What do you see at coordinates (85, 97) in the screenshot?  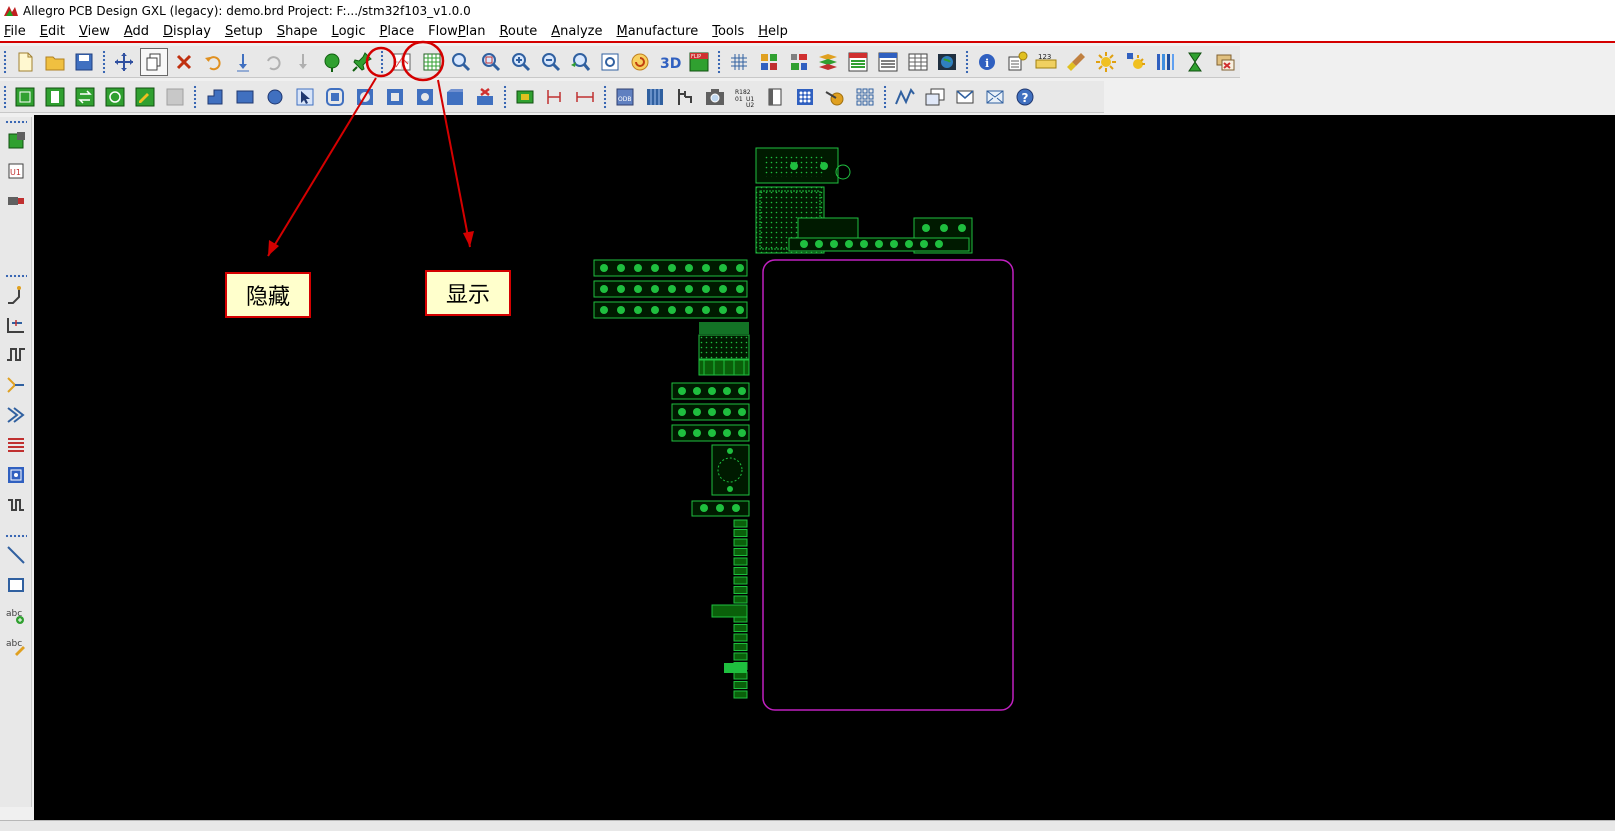 I see `swap-icon` at bounding box center [85, 97].